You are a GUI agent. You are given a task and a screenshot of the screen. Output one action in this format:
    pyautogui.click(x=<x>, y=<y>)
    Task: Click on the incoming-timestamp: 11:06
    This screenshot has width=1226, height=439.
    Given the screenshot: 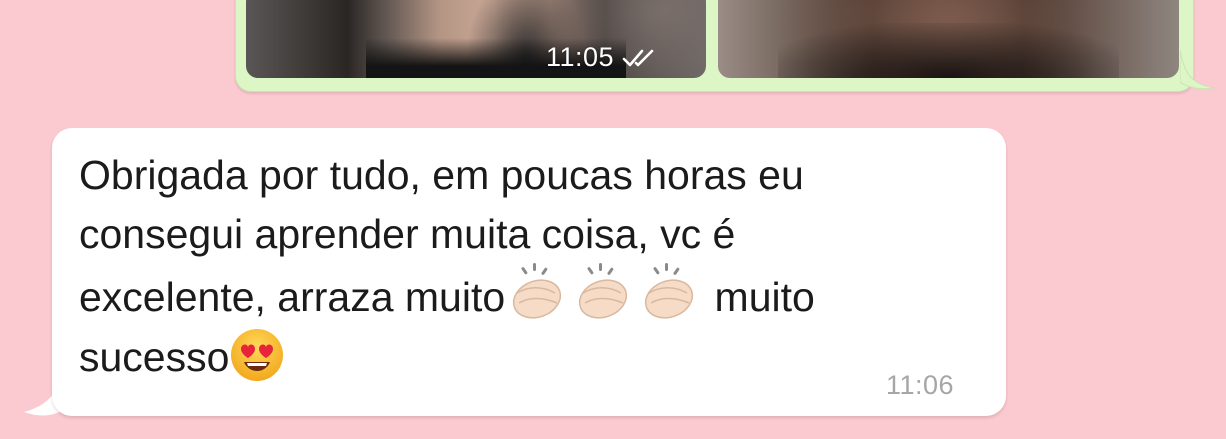 What is the action you would take?
    pyautogui.click(x=920, y=385)
    